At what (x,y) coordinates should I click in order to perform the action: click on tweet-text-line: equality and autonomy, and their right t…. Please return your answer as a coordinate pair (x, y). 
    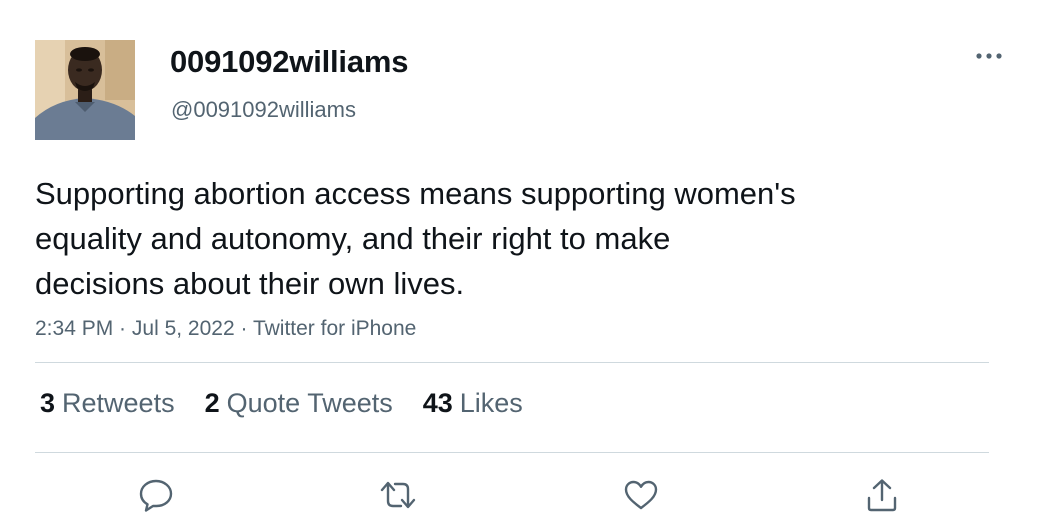
    Looking at the image, I should click on (353, 238).